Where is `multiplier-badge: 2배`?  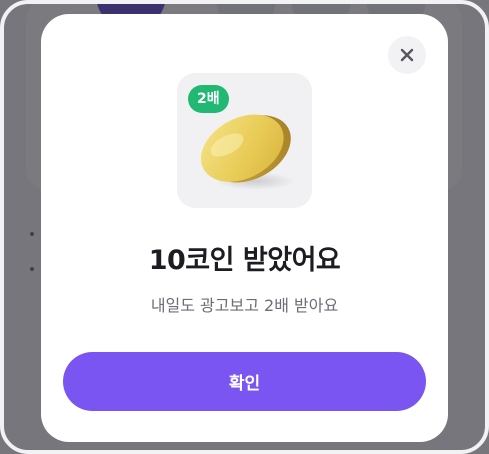 multiplier-badge: 2배 is located at coordinates (208, 99).